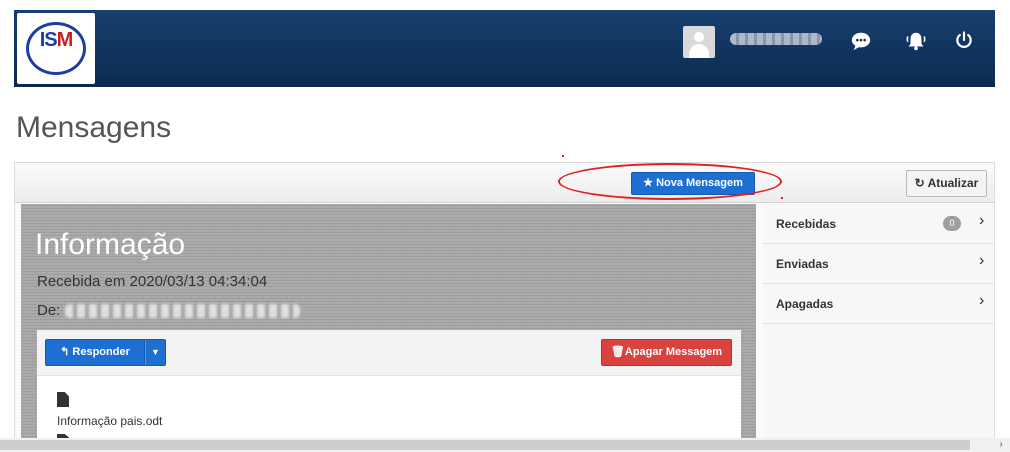 This screenshot has height=452, width=1010. Describe the element at coordinates (878, 224) in the screenshot. I see `folder-recebidas: Recebidas 0 ›` at that location.